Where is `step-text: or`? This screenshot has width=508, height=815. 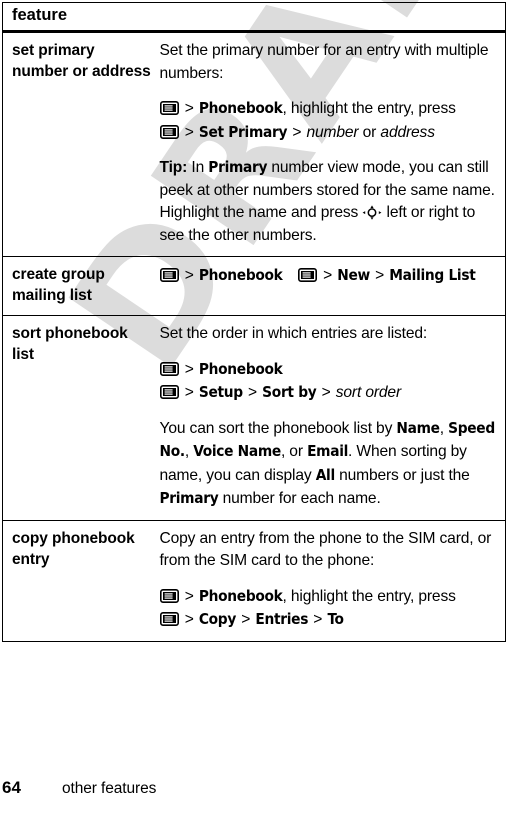 step-text: or is located at coordinates (369, 132).